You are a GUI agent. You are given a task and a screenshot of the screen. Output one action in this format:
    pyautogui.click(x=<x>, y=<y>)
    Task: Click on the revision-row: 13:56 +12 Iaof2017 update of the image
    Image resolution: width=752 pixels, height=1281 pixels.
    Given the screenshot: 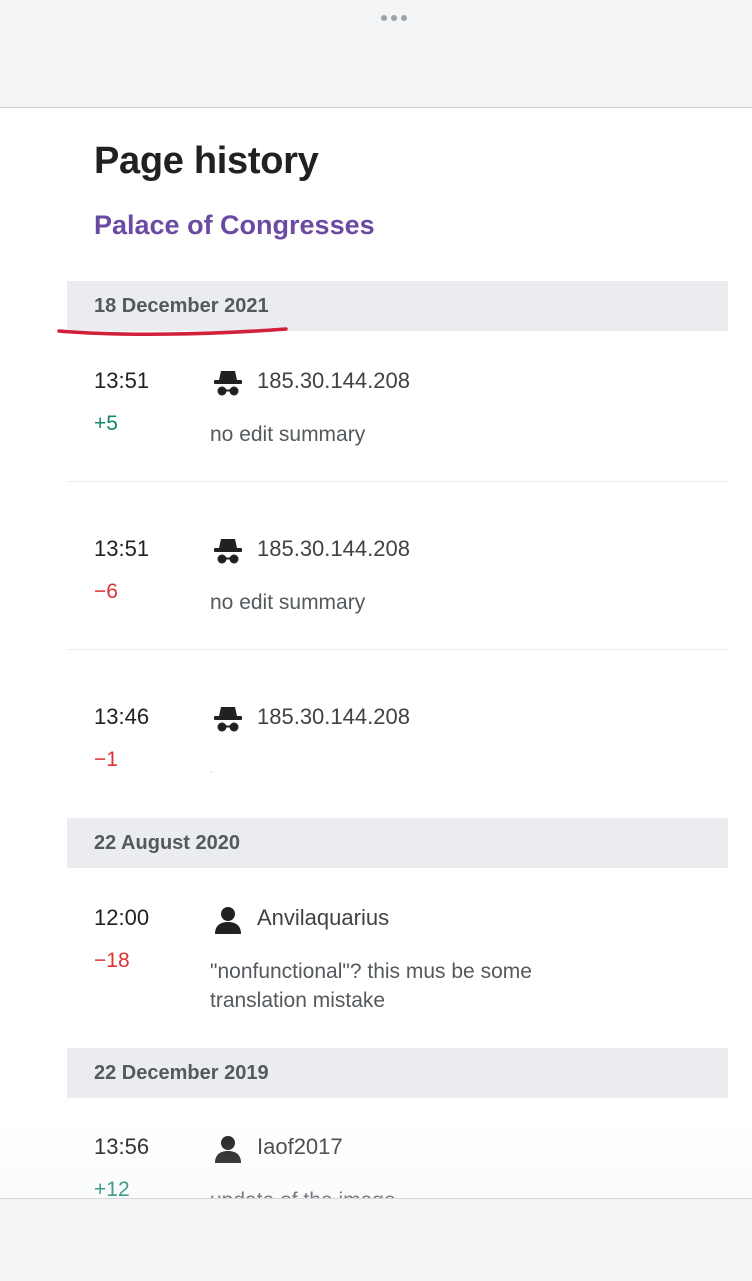 What is the action you would take?
    pyautogui.click(x=397, y=1166)
    